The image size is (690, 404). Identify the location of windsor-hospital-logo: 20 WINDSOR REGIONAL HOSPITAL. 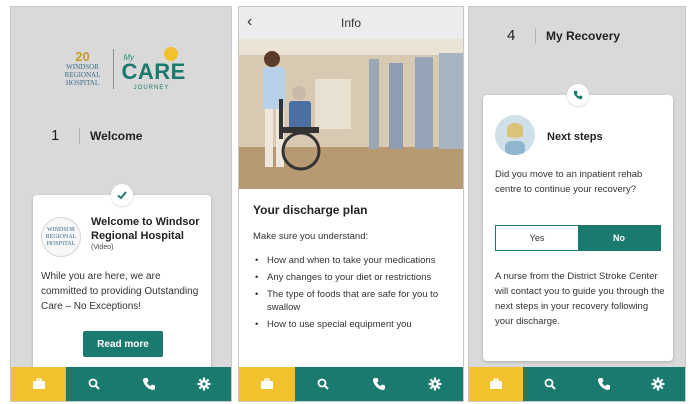
(83, 68).